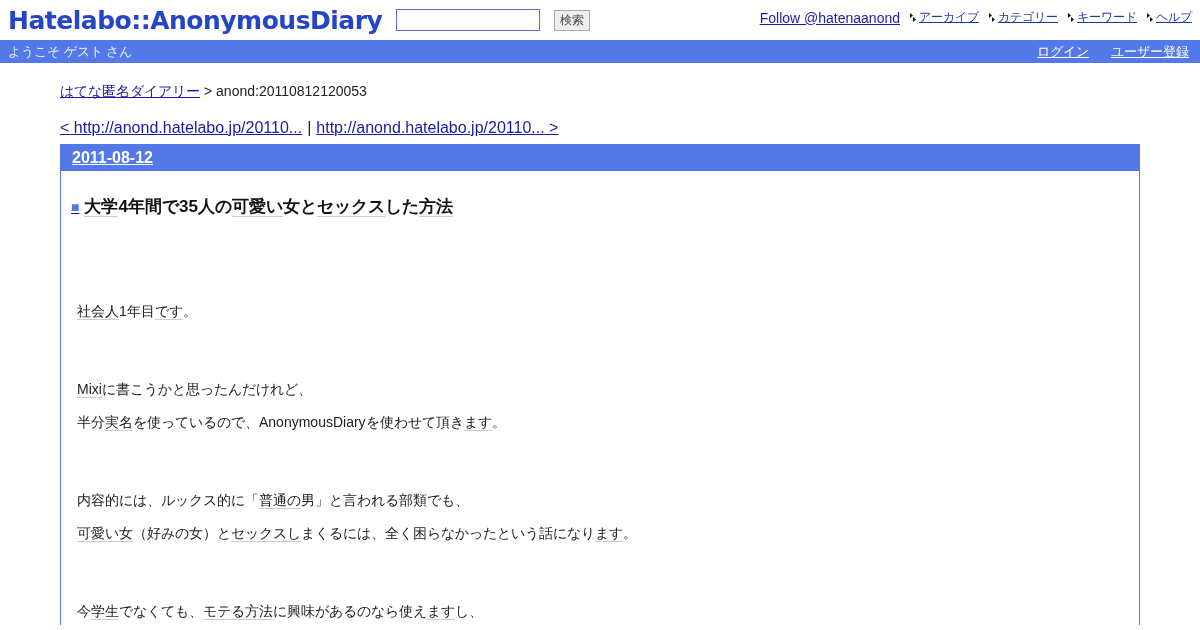  What do you see at coordinates (257, 207) in the screenshot?
I see `keyword-link: 可愛い` at bounding box center [257, 207].